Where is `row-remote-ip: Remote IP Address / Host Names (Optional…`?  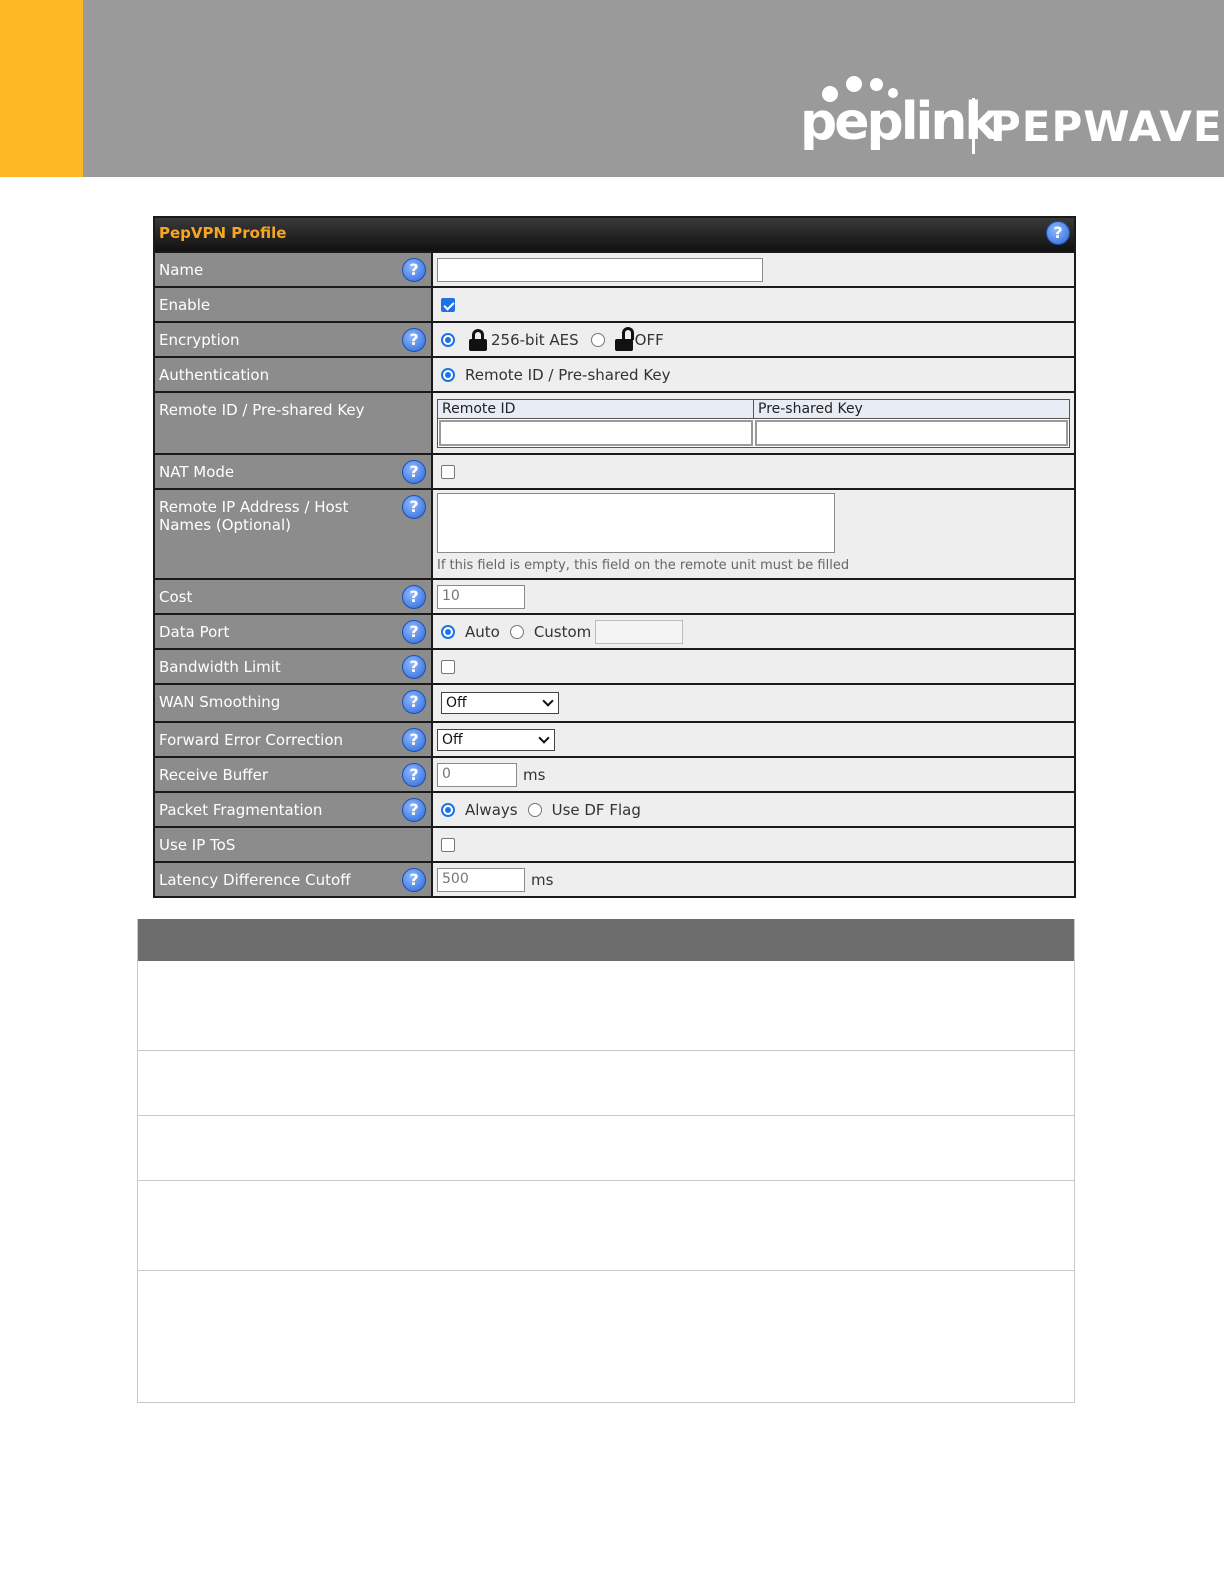
row-remote-ip: Remote IP Address / Host Names (Optional… is located at coordinates (614, 533).